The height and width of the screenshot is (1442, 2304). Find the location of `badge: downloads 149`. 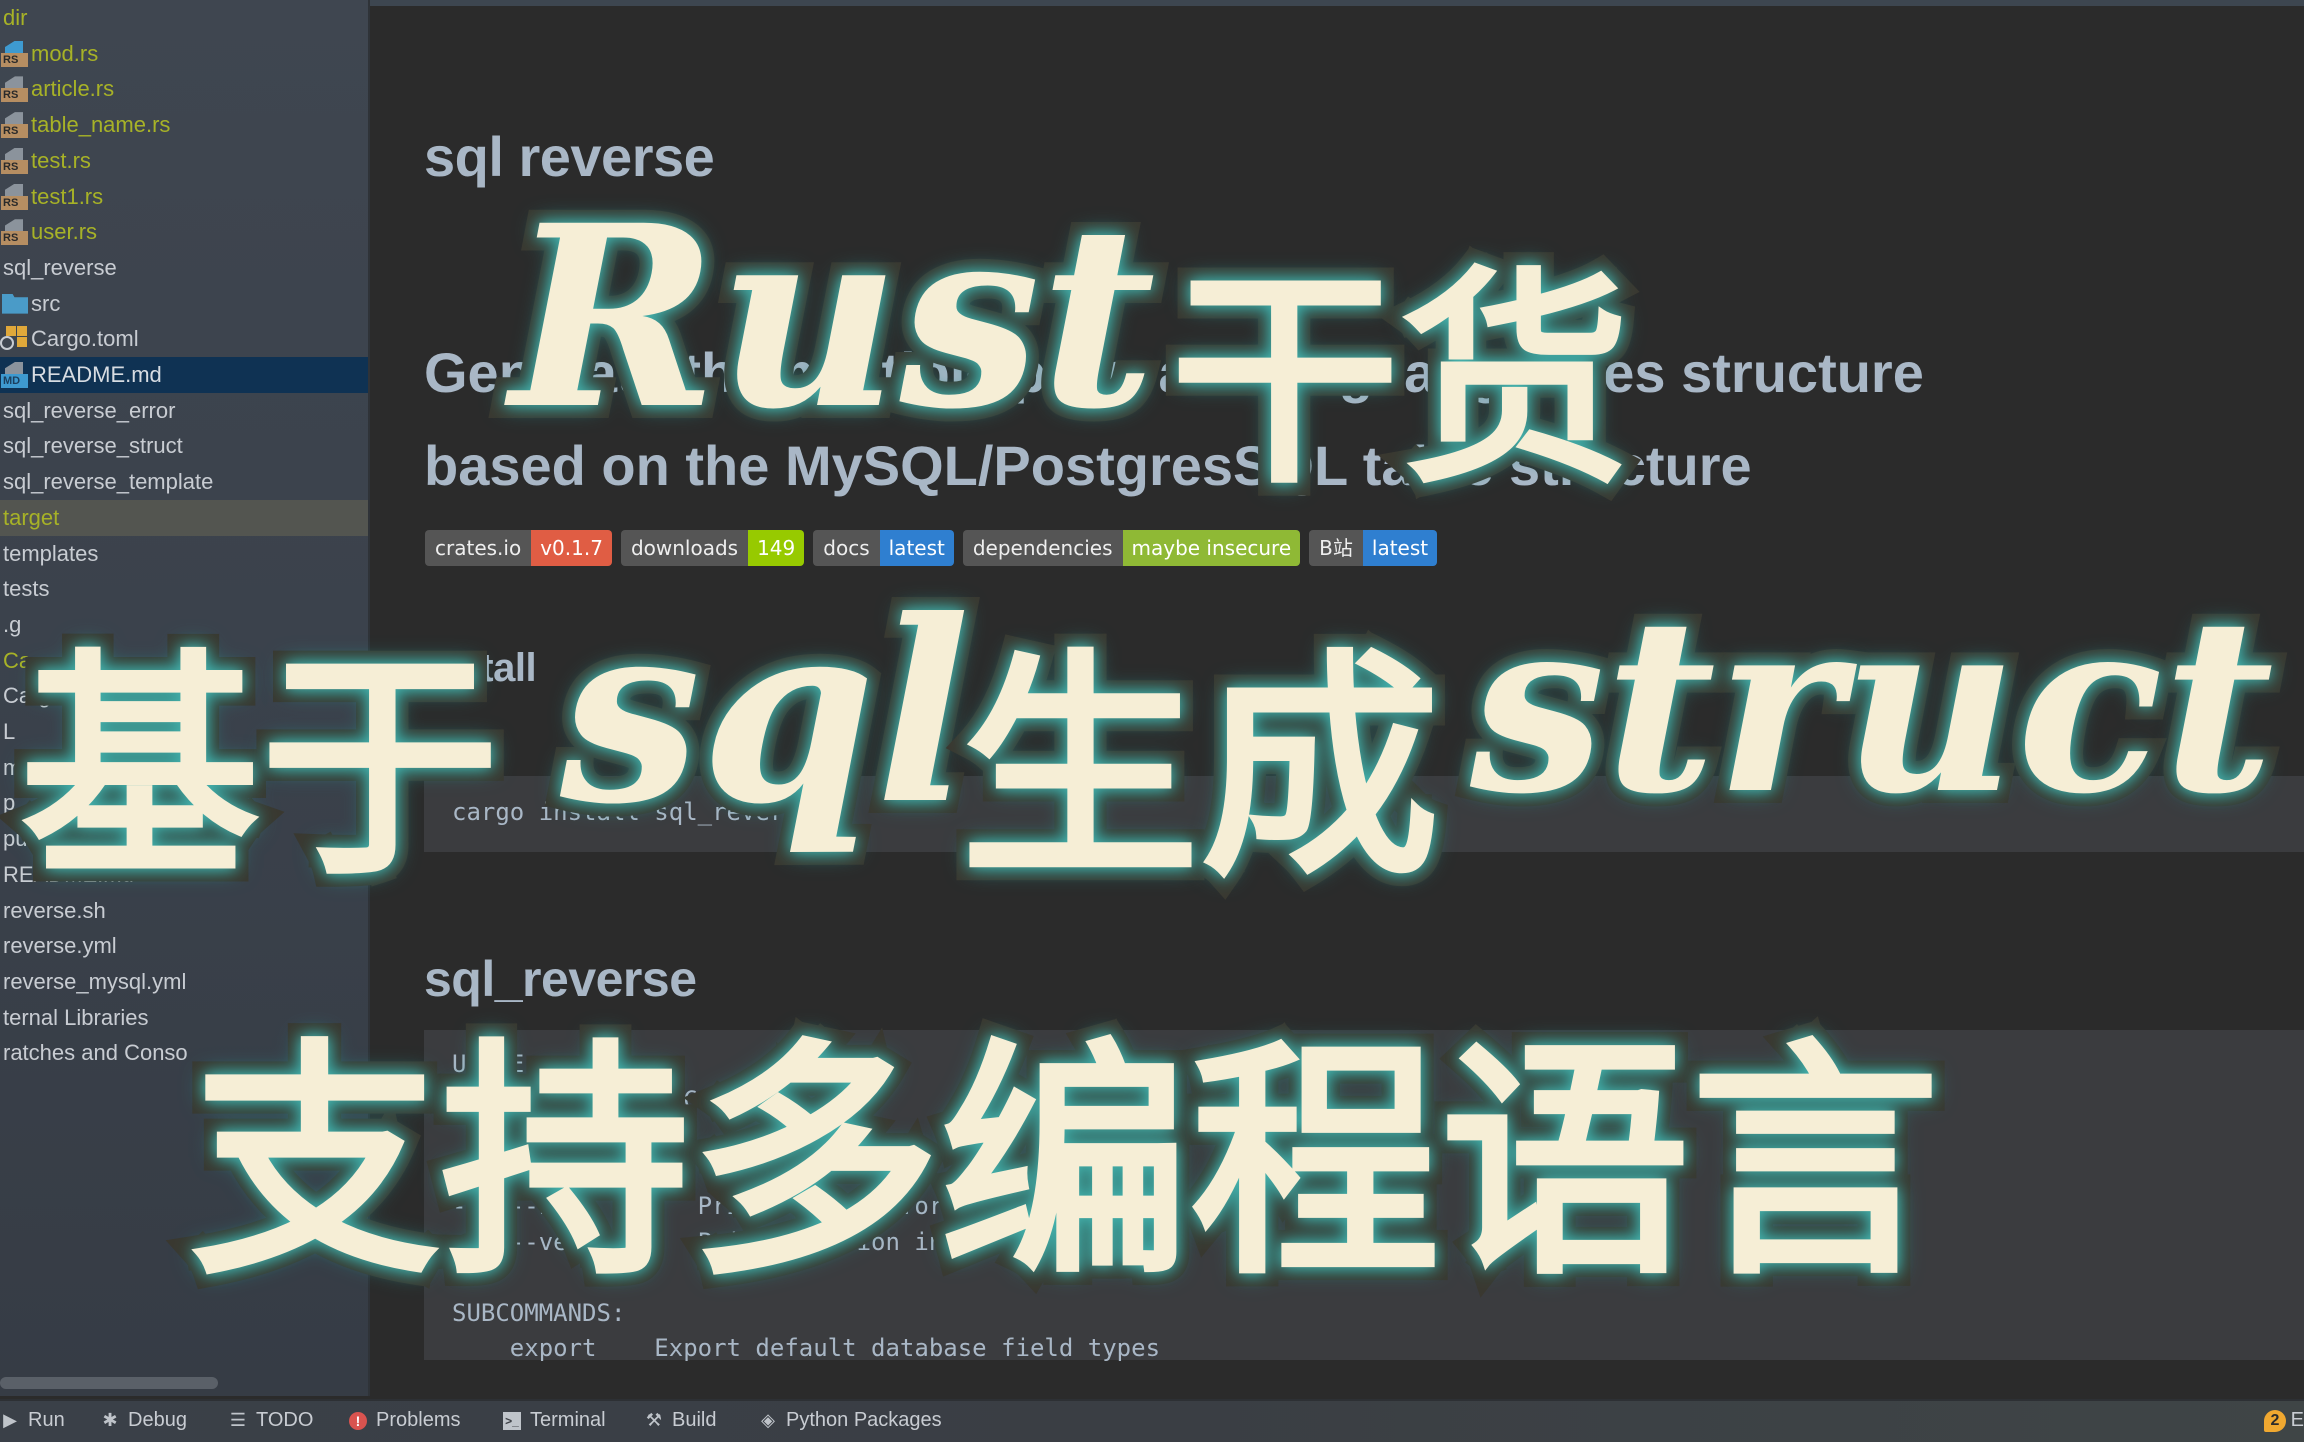

badge: downloads 149 is located at coordinates (712, 548).